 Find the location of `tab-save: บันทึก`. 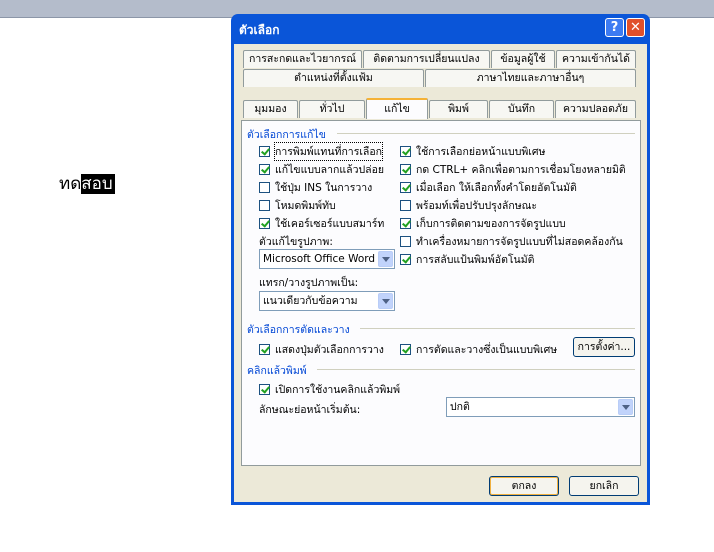

tab-save: บันทึก is located at coordinates (521, 109).